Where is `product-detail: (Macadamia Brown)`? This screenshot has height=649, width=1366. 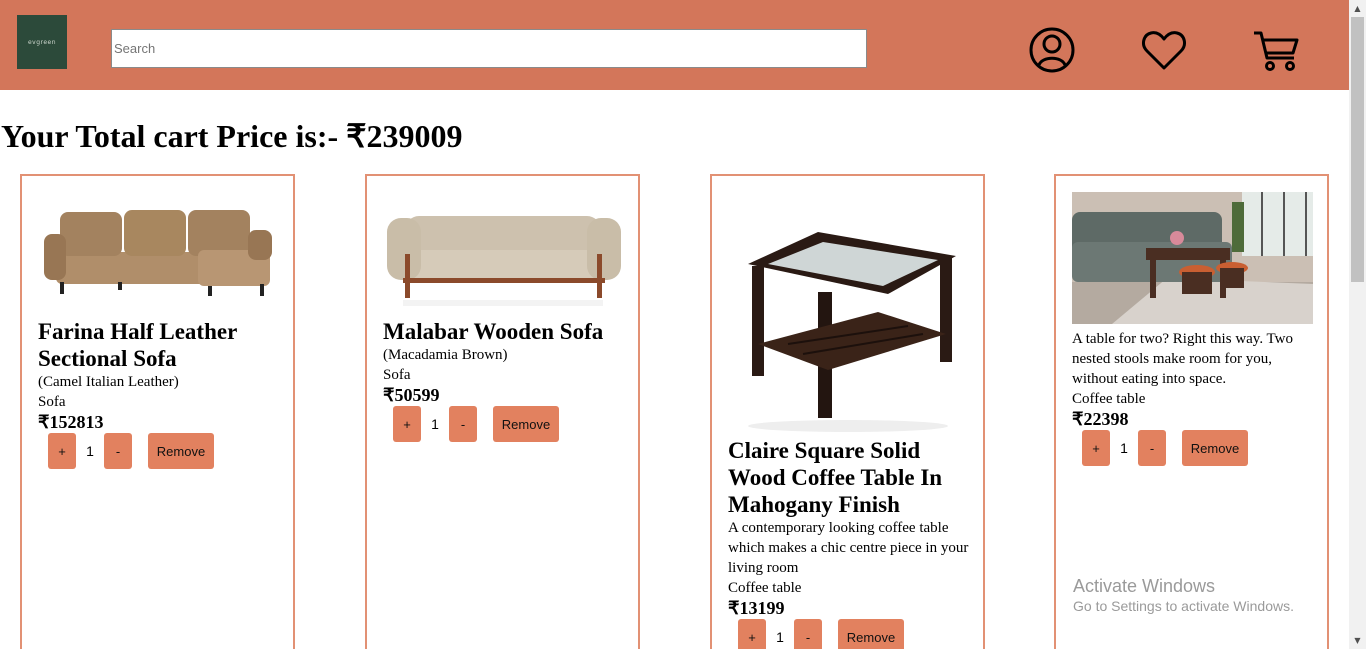 product-detail: (Macadamia Brown) is located at coordinates (445, 355).